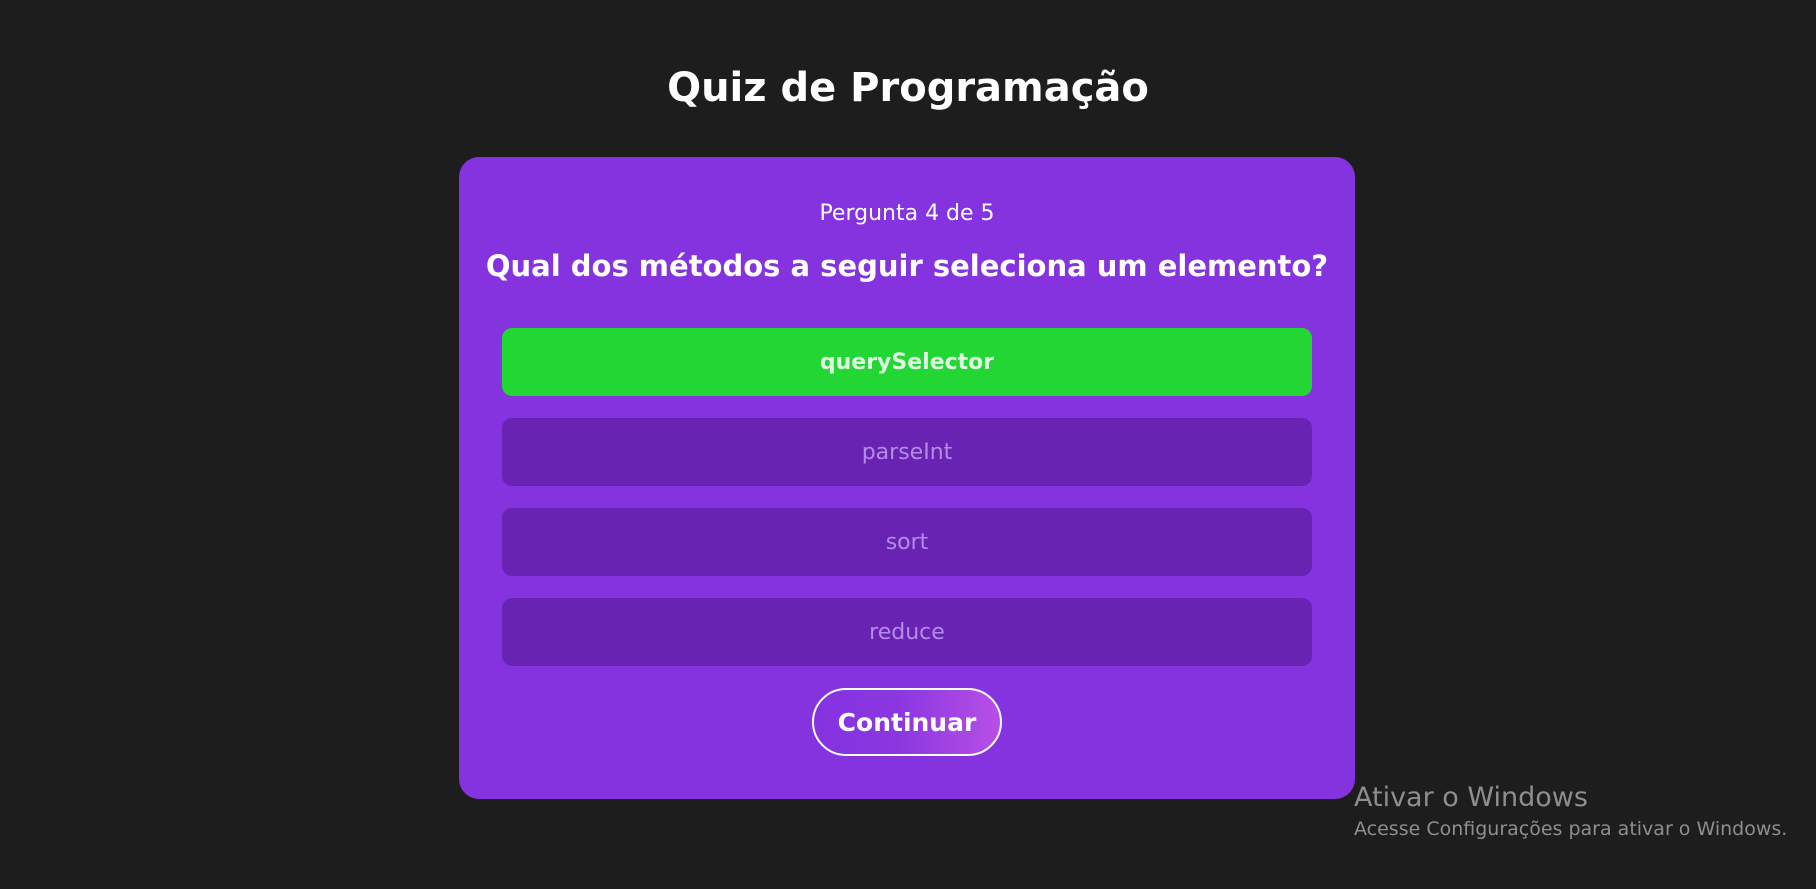 Image resolution: width=1816 pixels, height=889 pixels. What do you see at coordinates (1471, 797) in the screenshot?
I see `watermark-title: Ativar o Windows` at bounding box center [1471, 797].